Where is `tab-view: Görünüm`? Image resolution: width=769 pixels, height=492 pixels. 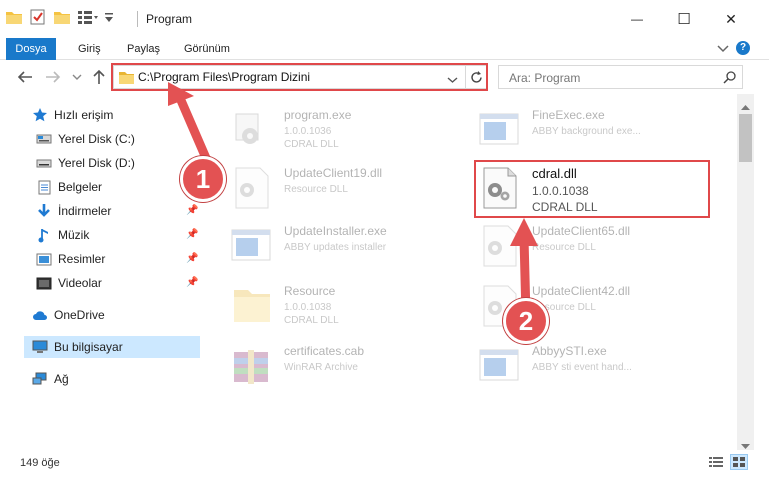
tab-view: Görünüm is located at coordinates (207, 49).